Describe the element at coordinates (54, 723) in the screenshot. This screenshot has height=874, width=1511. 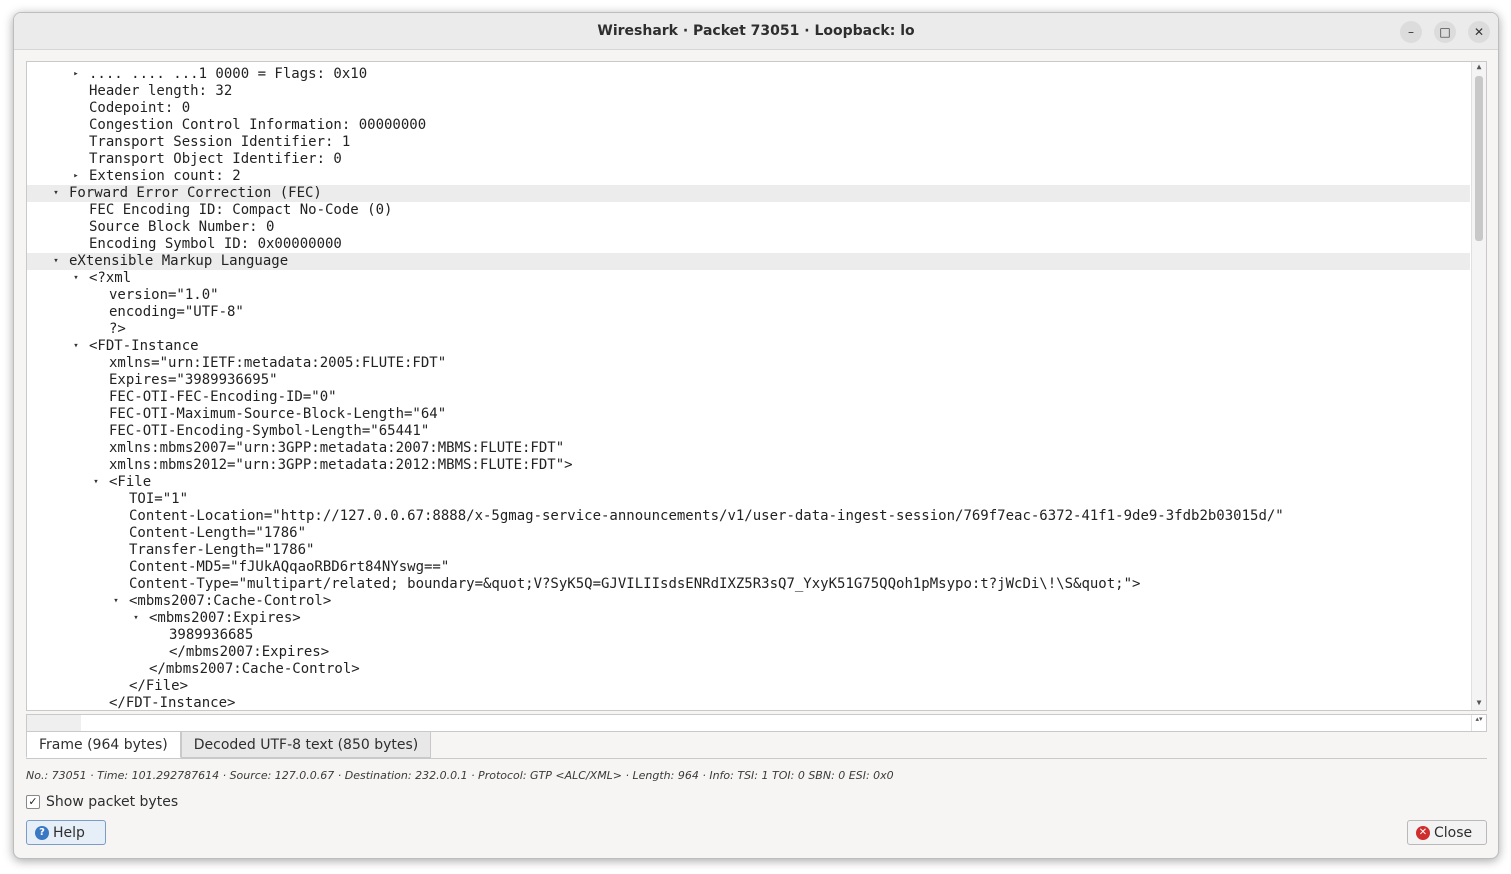
I see `bytes-horizontal-scroll-thumb` at that location.